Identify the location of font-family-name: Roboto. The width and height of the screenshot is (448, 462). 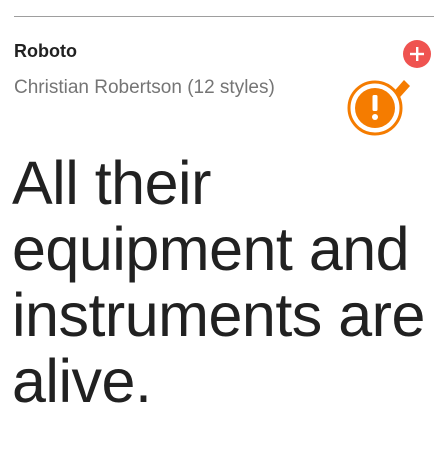
(45, 51).